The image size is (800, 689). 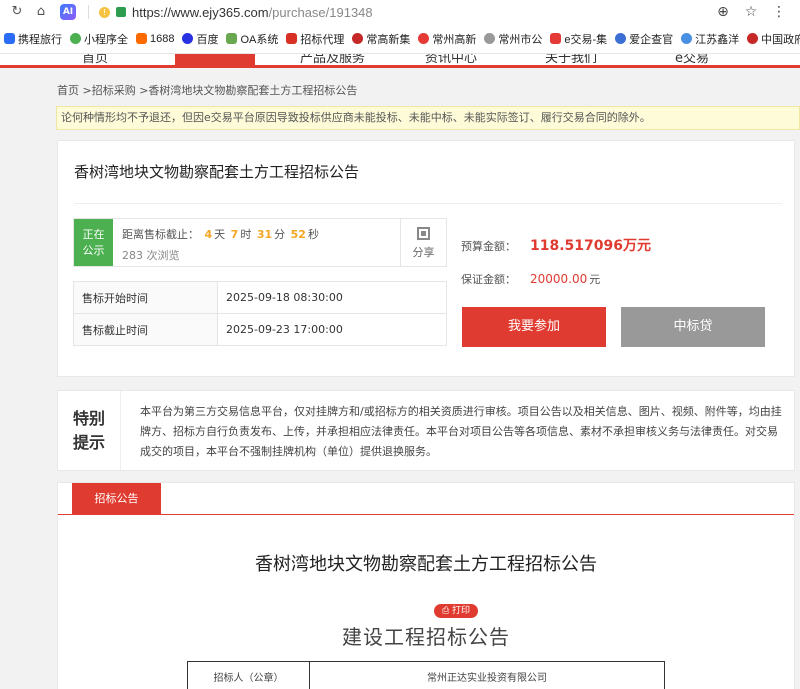 I want to click on tab-announcement: 招标公告, so click(x=116, y=499).